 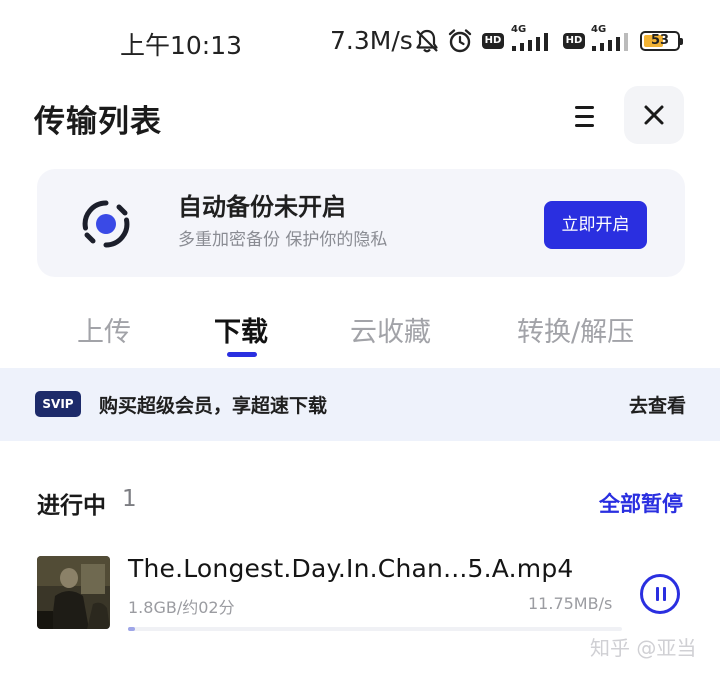 I want to click on backup-sync-icon, so click(x=106, y=226).